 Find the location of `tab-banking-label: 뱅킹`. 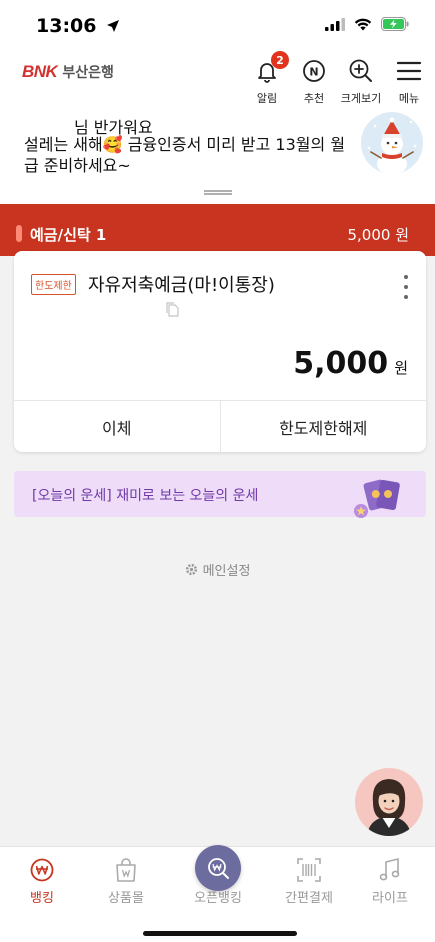

tab-banking-label: 뱅킹 is located at coordinates (42, 898).